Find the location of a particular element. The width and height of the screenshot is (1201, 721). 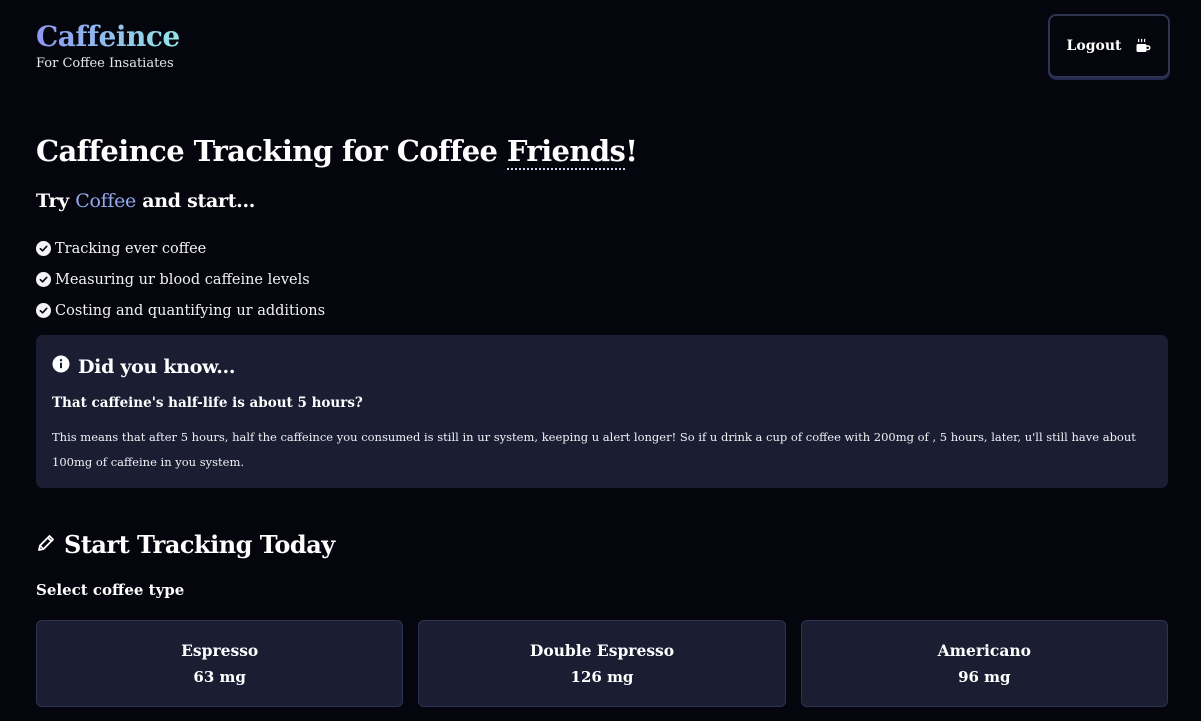

coffee-caffeine: 126 mg is located at coordinates (602, 677).